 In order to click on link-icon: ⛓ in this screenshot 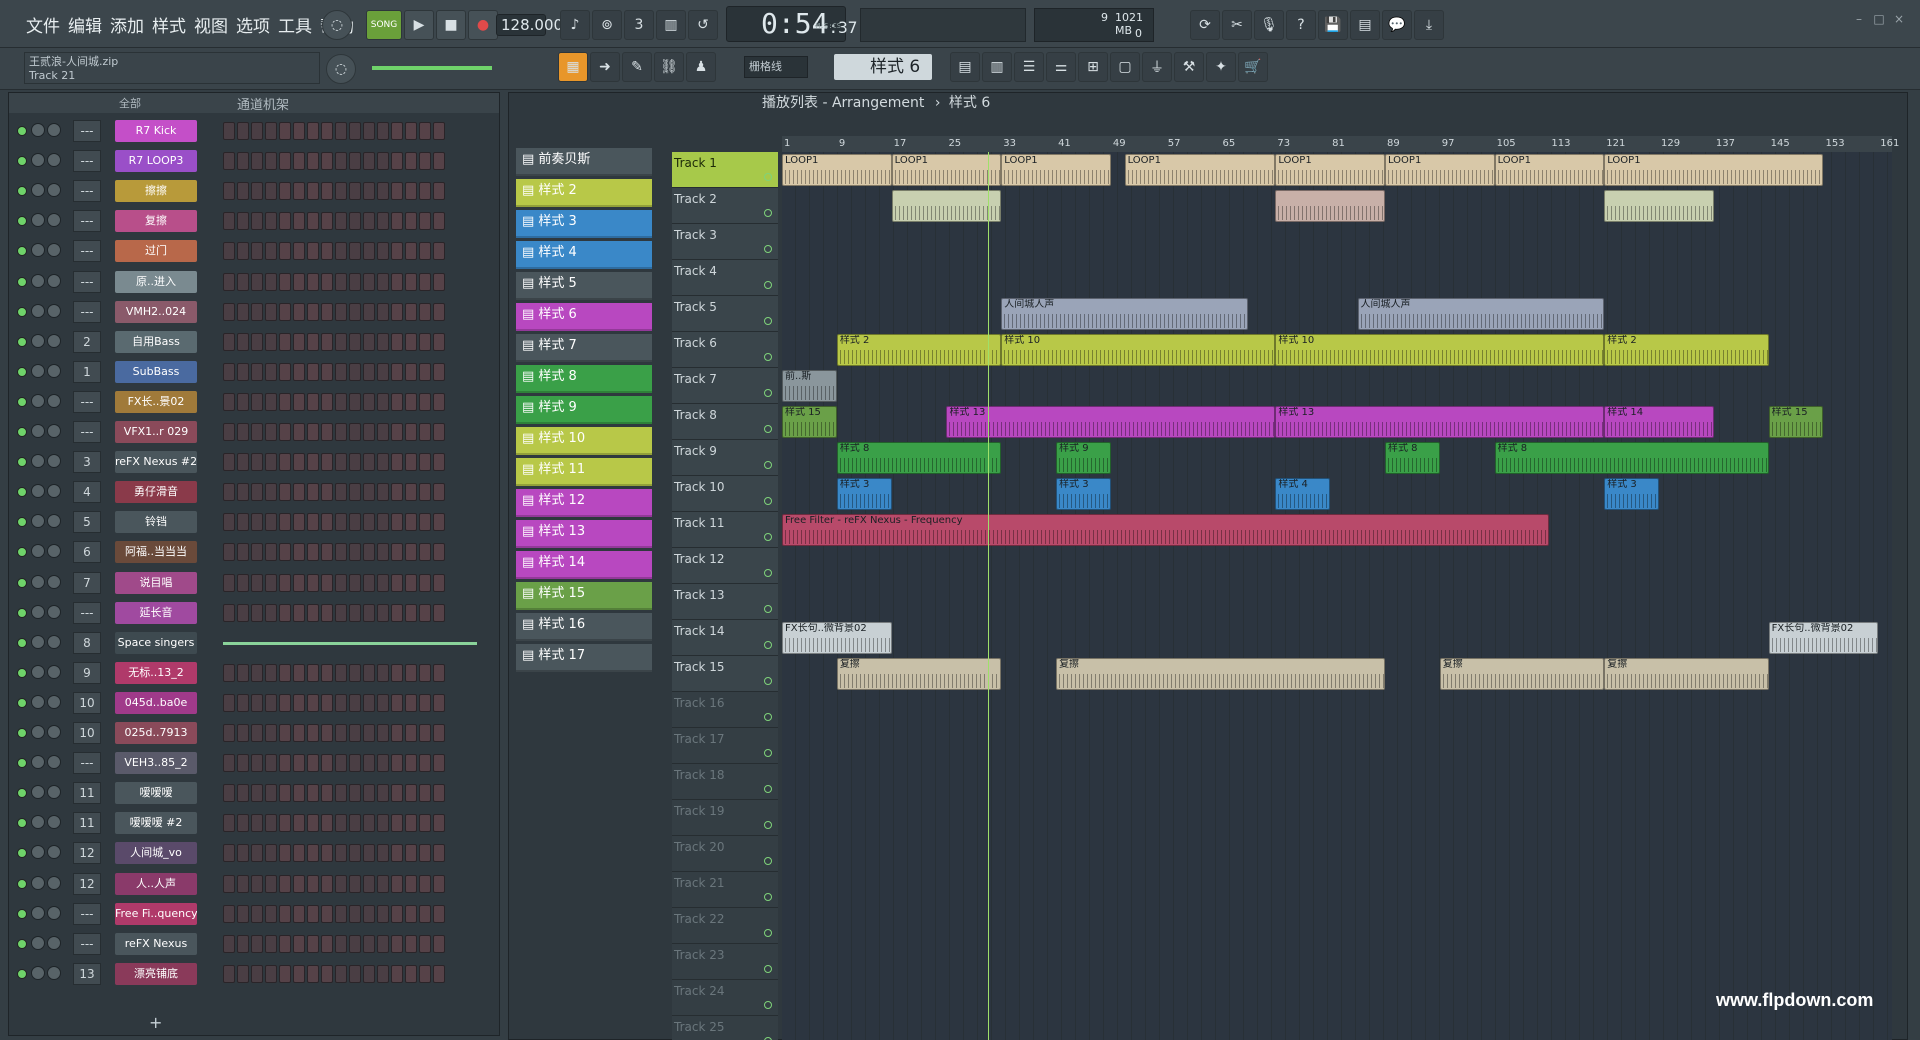, I will do `click(669, 67)`.